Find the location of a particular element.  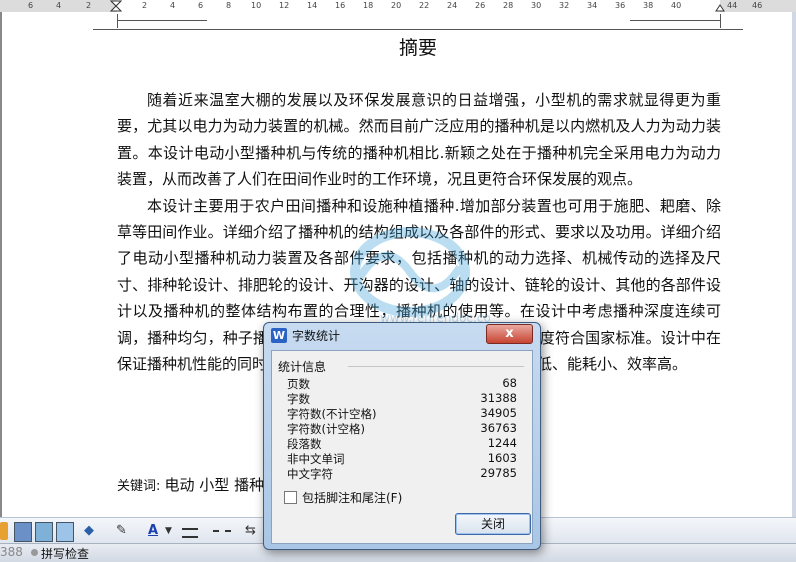

stat-value: 31388 is located at coordinates (498, 398).